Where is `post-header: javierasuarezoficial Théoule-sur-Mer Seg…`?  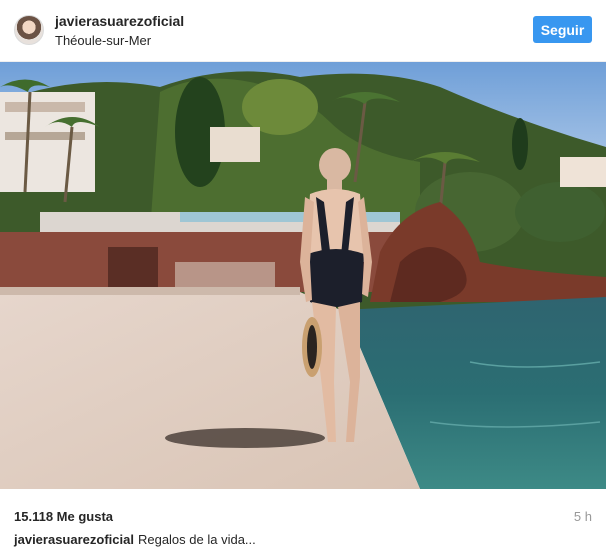 post-header: javierasuarezoficial Théoule-sur-Mer Seg… is located at coordinates (303, 31).